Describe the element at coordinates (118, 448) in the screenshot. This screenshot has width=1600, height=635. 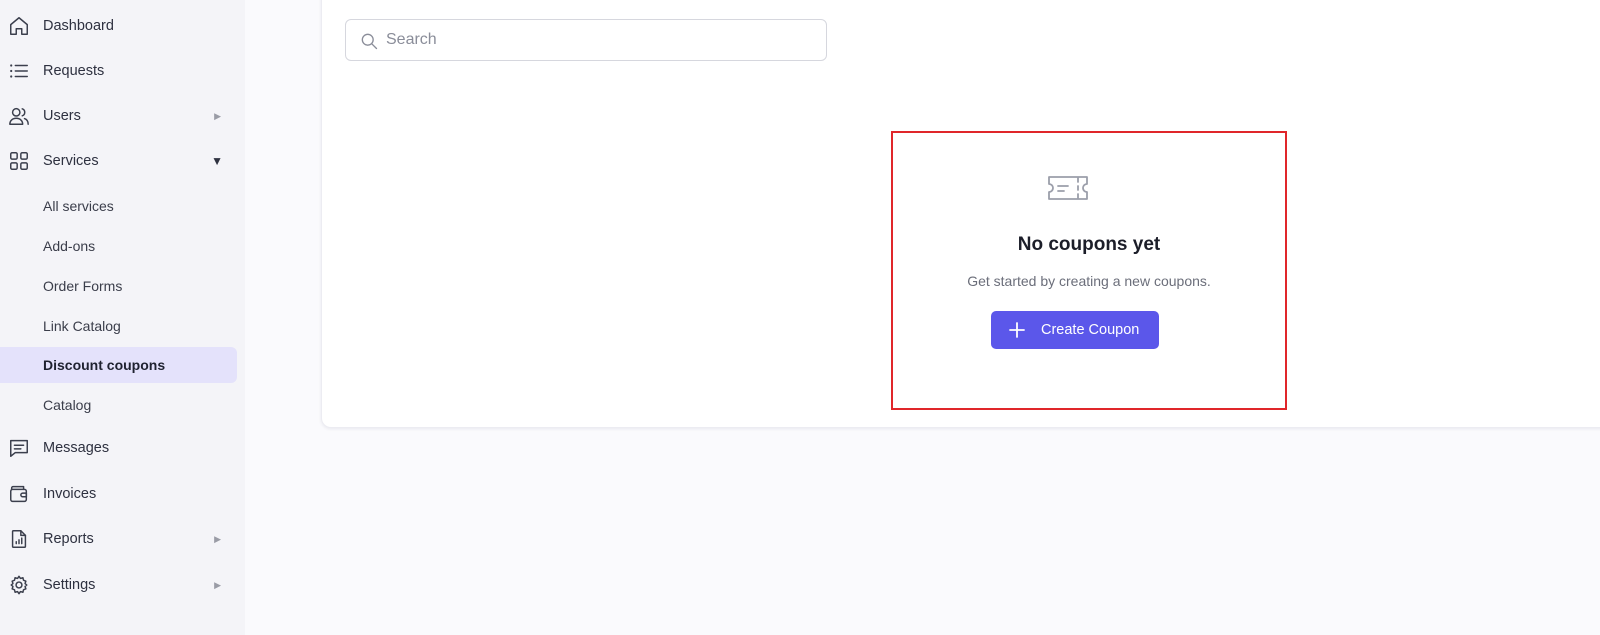
I see `sidebar-item-messages: Messages` at that location.